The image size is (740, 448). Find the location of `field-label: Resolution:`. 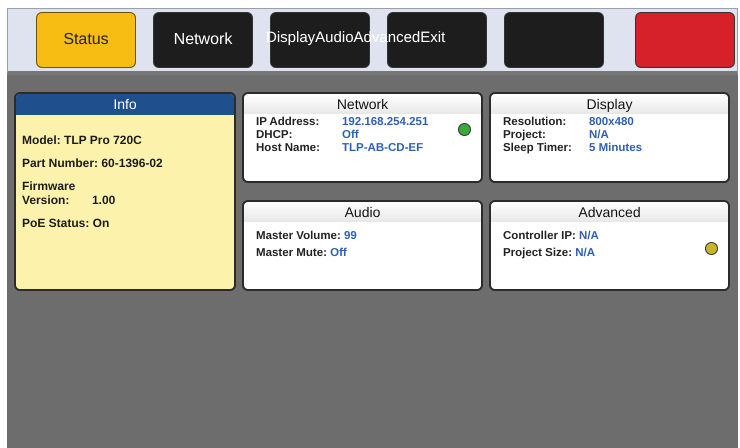

field-label: Resolution: is located at coordinates (535, 122).